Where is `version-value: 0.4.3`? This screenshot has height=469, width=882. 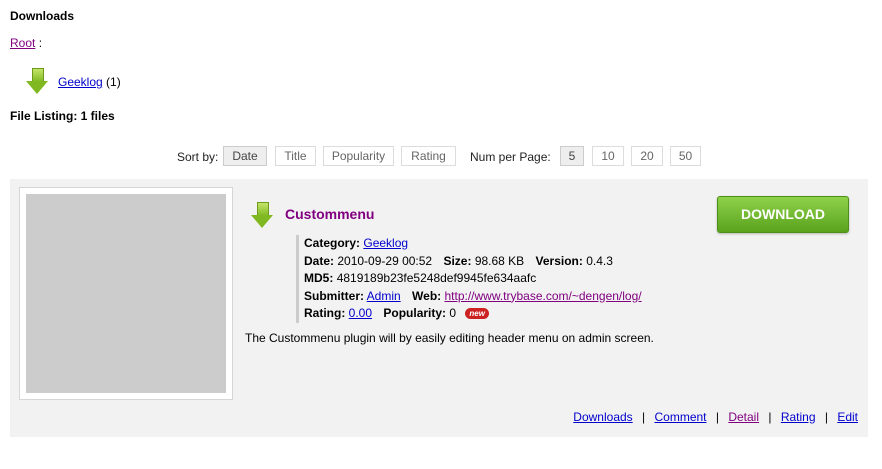 version-value: 0.4.3 is located at coordinates (599, 260).